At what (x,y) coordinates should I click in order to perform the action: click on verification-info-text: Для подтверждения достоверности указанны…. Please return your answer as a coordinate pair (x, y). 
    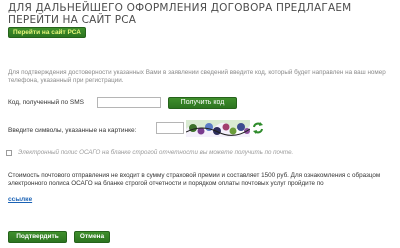
    Looking at the image, I should click on (197, 76).